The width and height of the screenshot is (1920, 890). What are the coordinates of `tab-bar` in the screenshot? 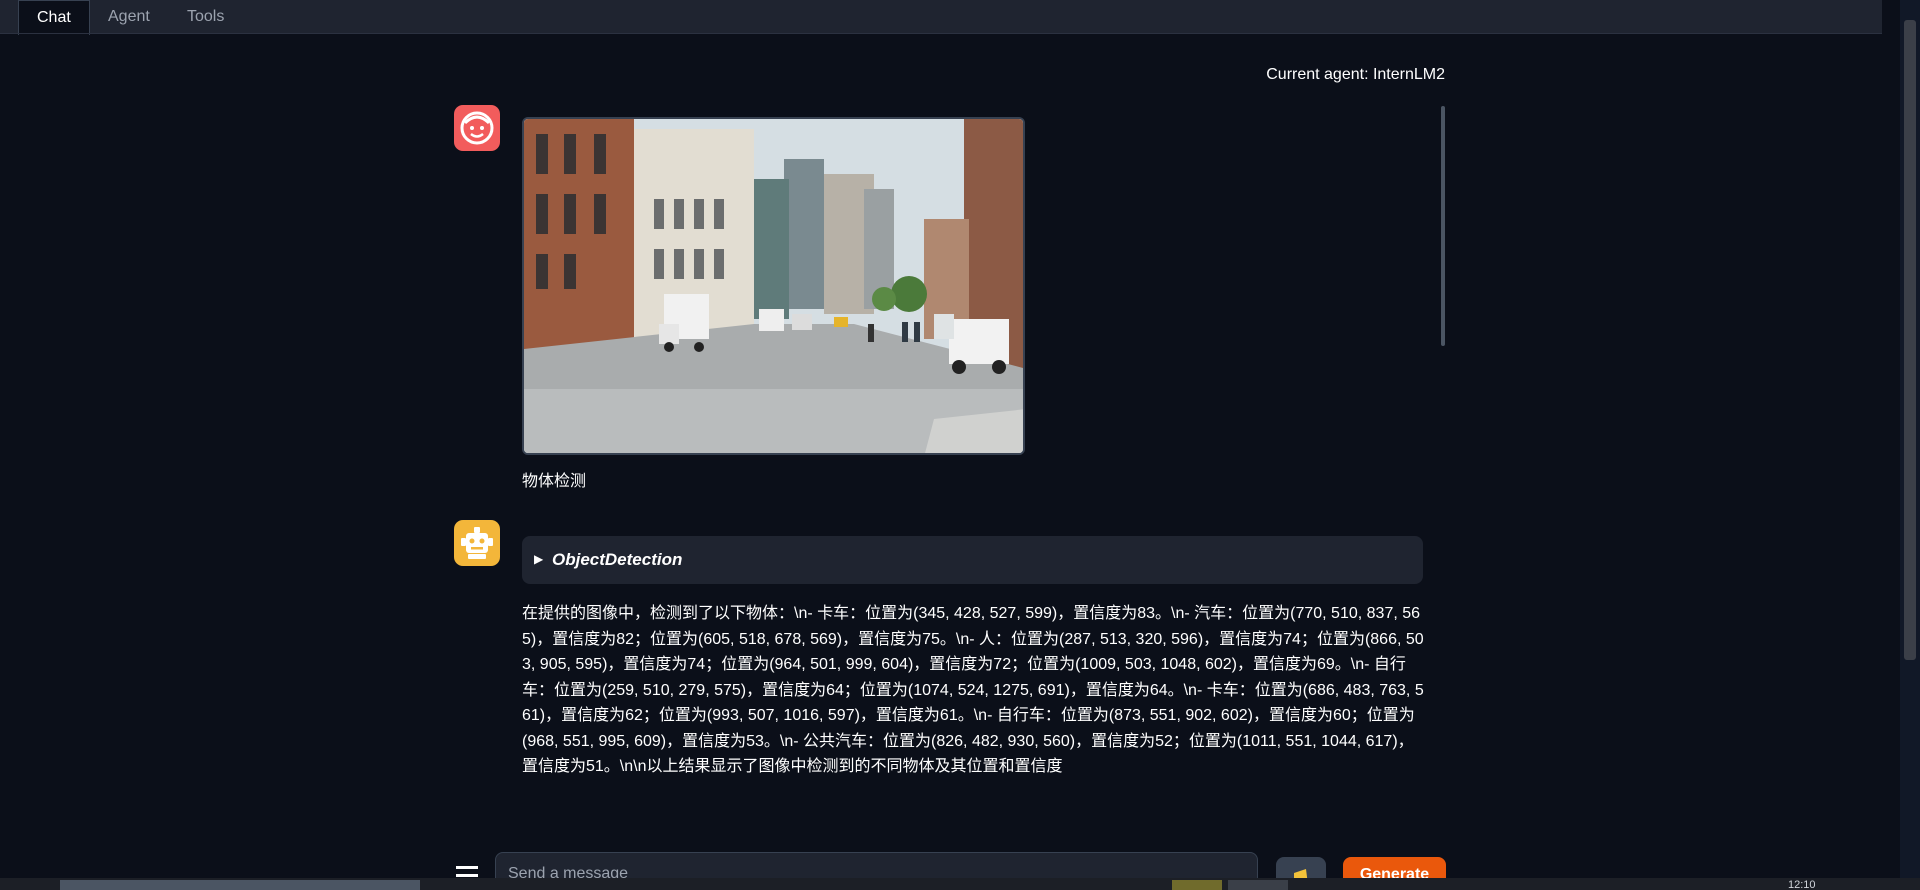 It's located at (941, 17).